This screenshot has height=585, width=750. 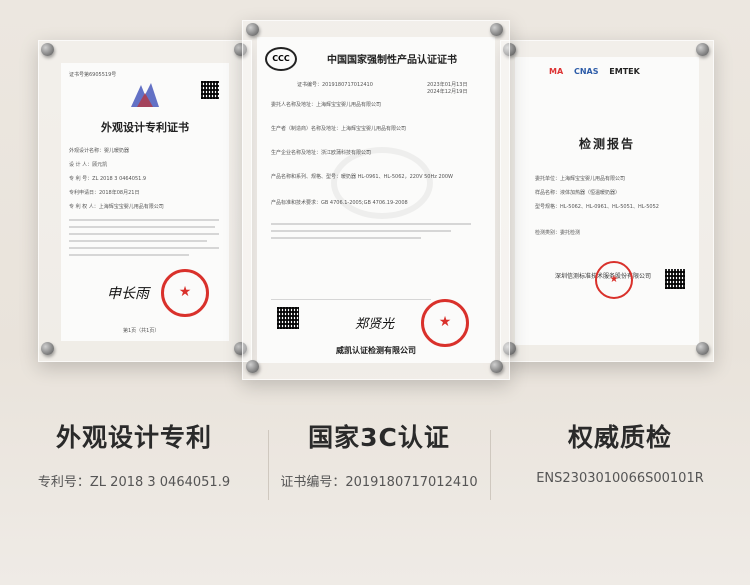 What do you see at coordinates (675, 279) in the screenshot?
I see `report-qr-code` at bounding box center [675, 279].